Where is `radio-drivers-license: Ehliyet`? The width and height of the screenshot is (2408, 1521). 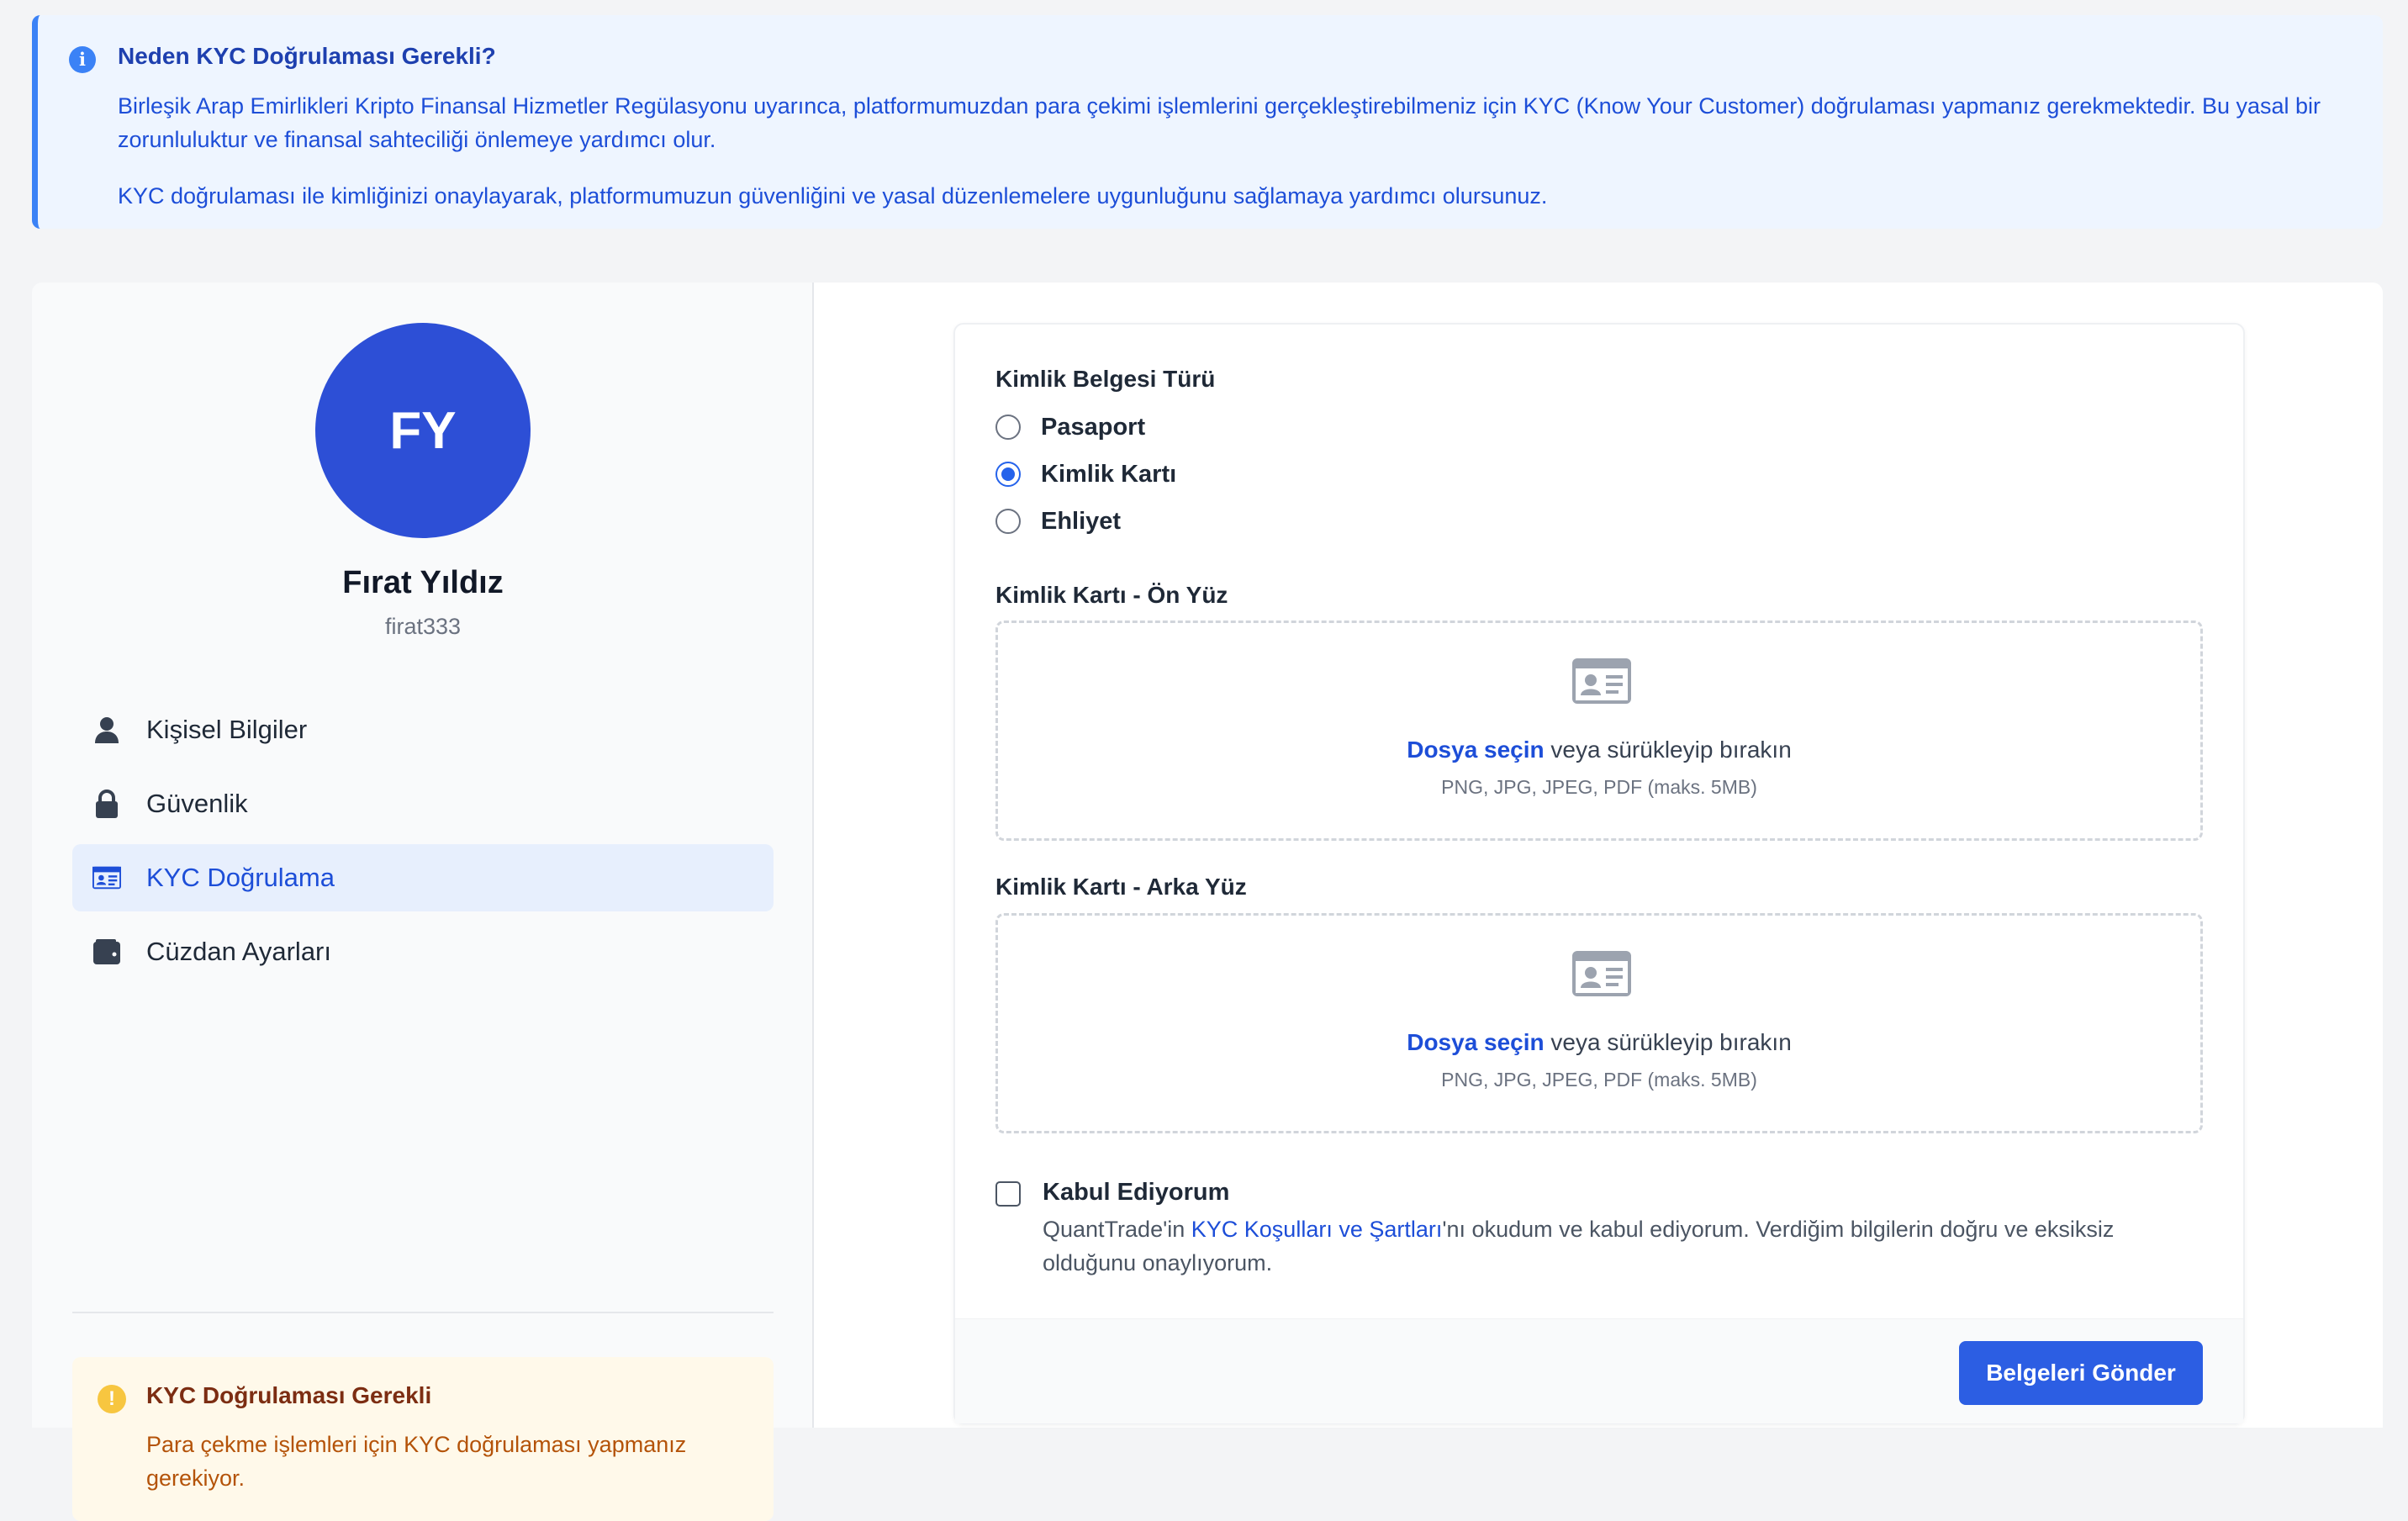 radio-drivers-license: Ehliyet is located at coordinates (1058, 521).